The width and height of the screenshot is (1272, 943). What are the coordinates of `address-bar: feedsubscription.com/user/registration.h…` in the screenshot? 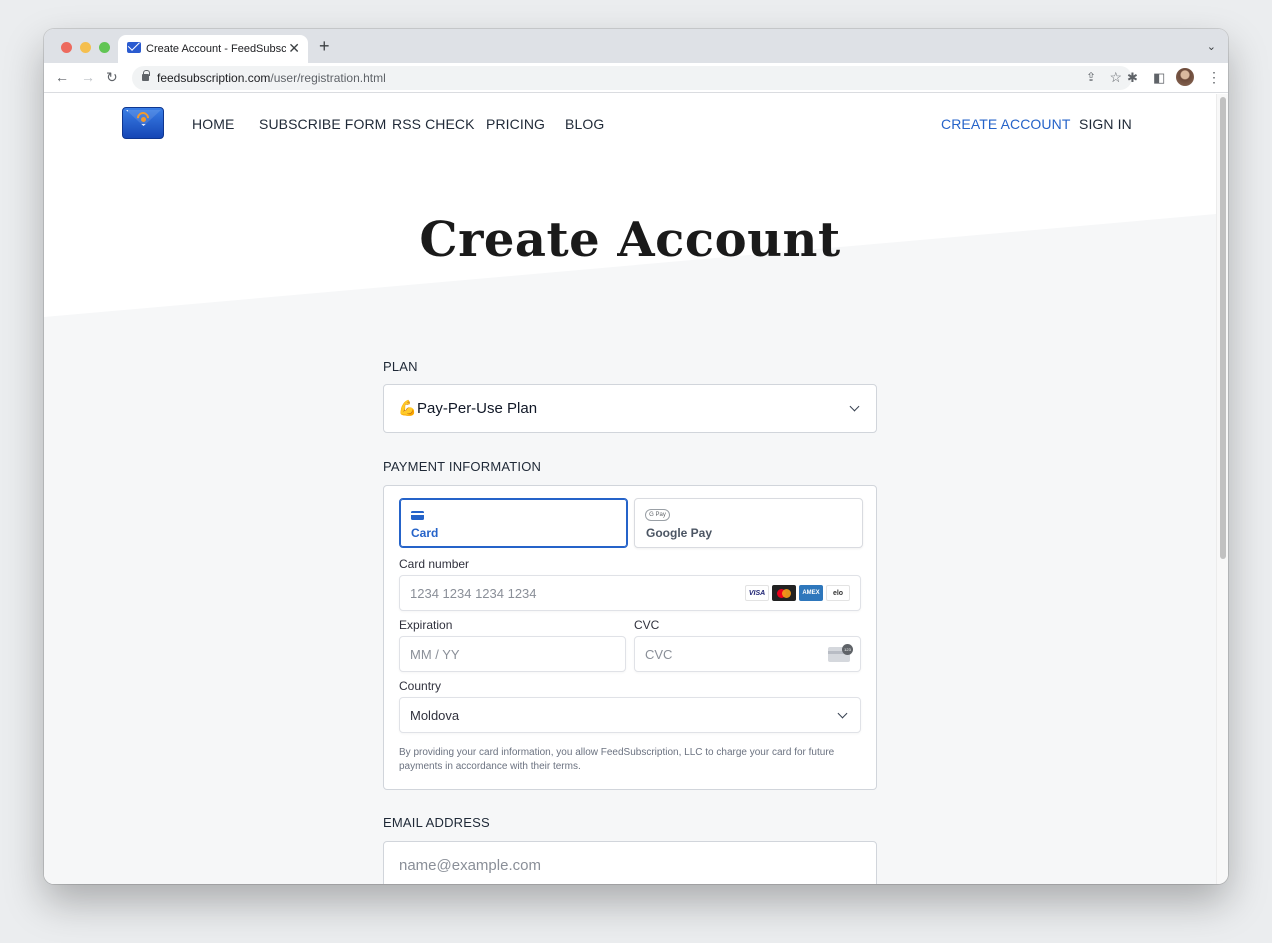 It's located at (632, 78).